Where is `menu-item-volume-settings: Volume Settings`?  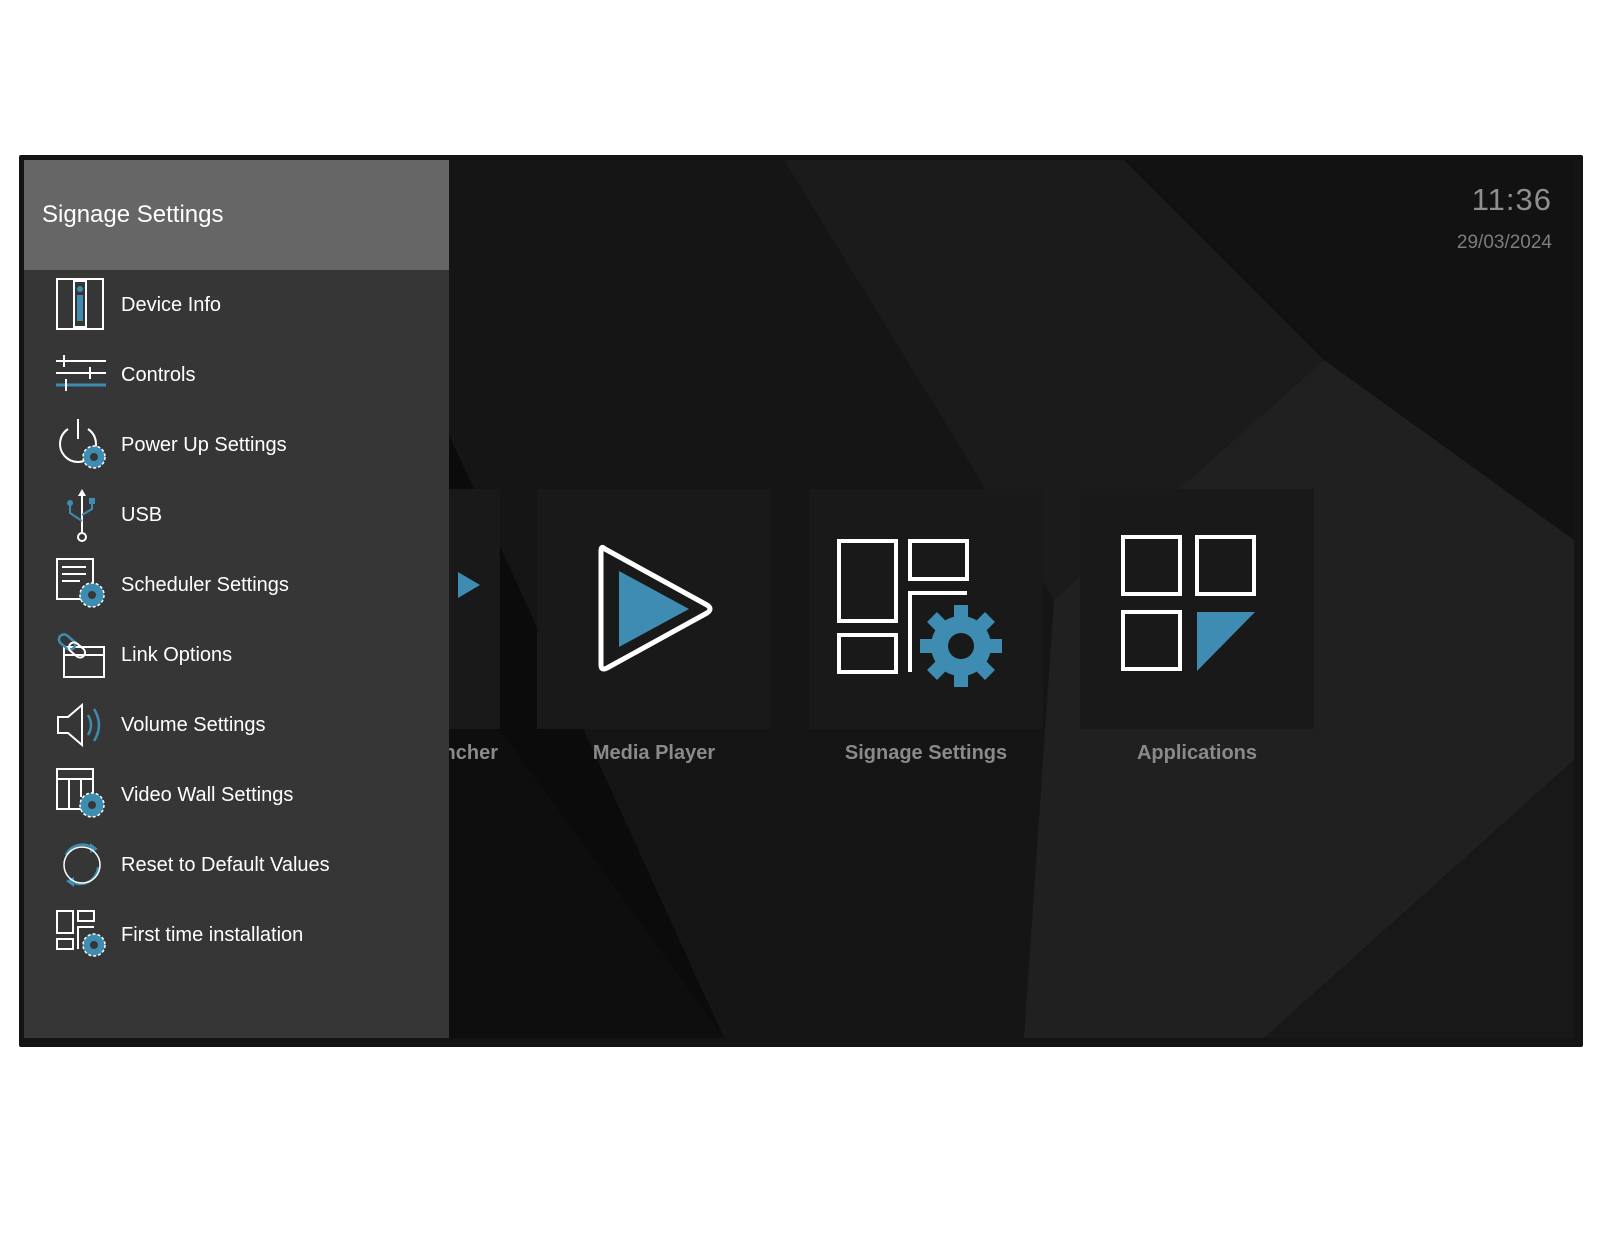
menu-item-volume-settings: Volume Settings is located at coordinates (236, 725).